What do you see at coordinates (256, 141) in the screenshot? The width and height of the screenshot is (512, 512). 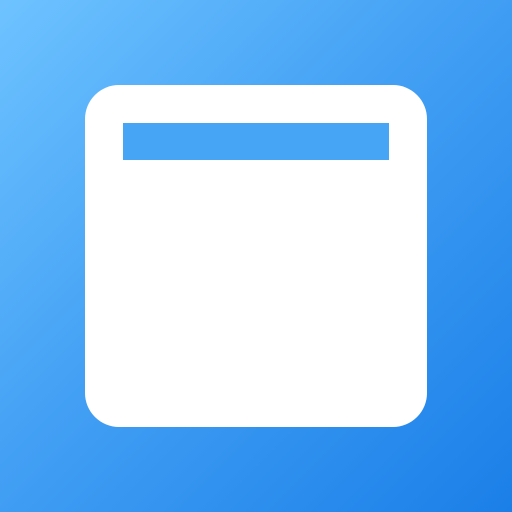 I see `window-title-bar` at bounding box center [256, 141].